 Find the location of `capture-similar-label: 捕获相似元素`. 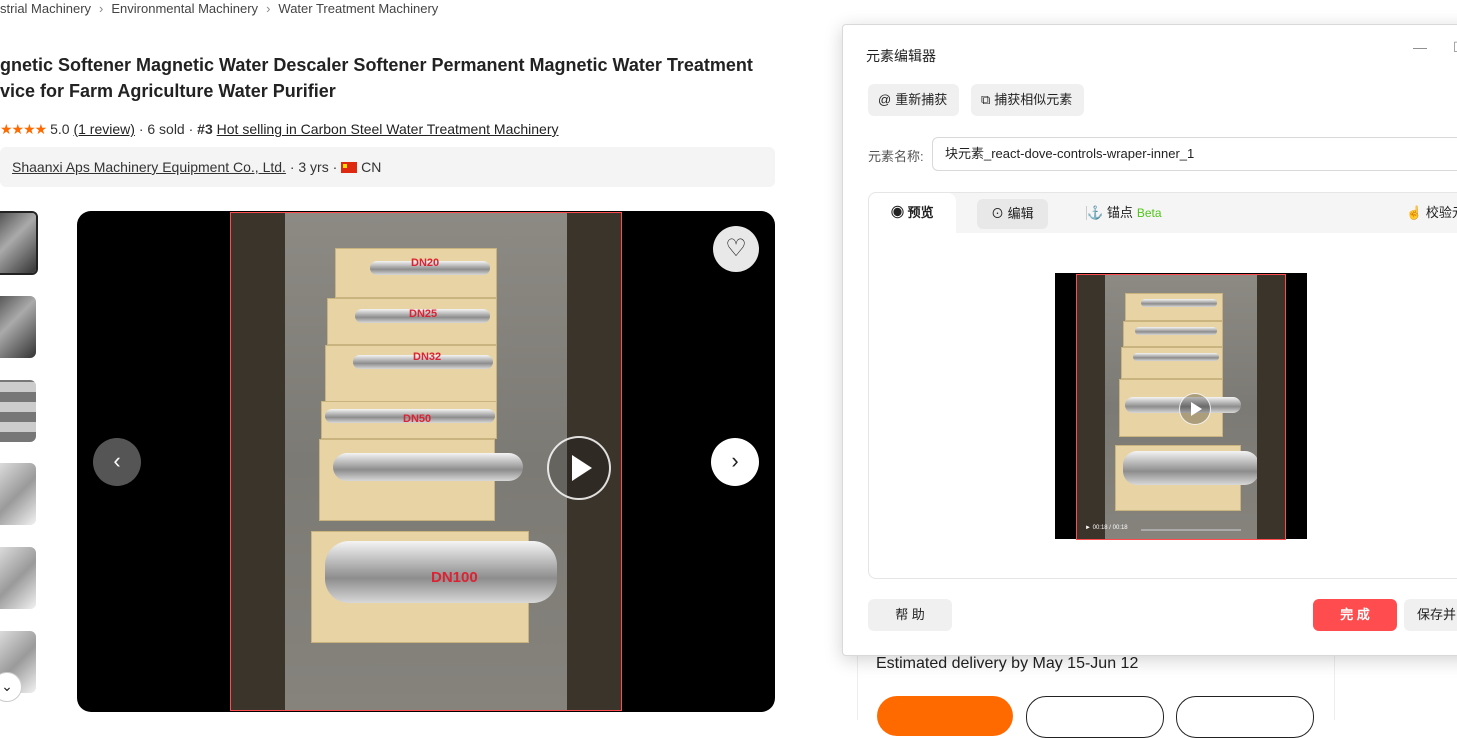

capture-similar-label: 捕获相似元素 is located at coordinates (1033, 99).